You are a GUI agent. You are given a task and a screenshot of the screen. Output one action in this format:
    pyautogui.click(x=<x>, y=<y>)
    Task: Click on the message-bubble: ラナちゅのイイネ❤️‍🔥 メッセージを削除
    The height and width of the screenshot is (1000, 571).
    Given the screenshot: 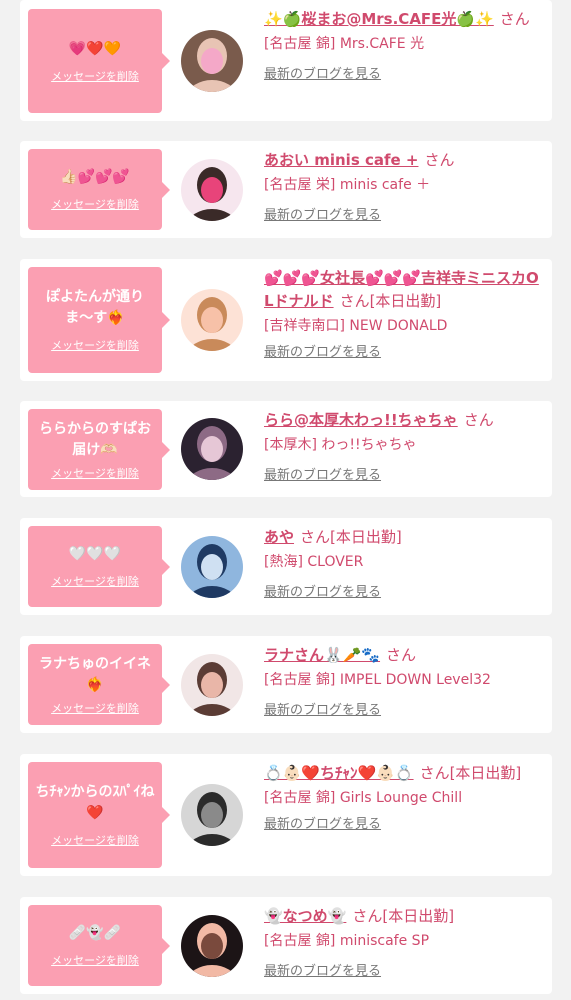 What is the action you would take?
    pyautogui.click(x=99, y=684)
    